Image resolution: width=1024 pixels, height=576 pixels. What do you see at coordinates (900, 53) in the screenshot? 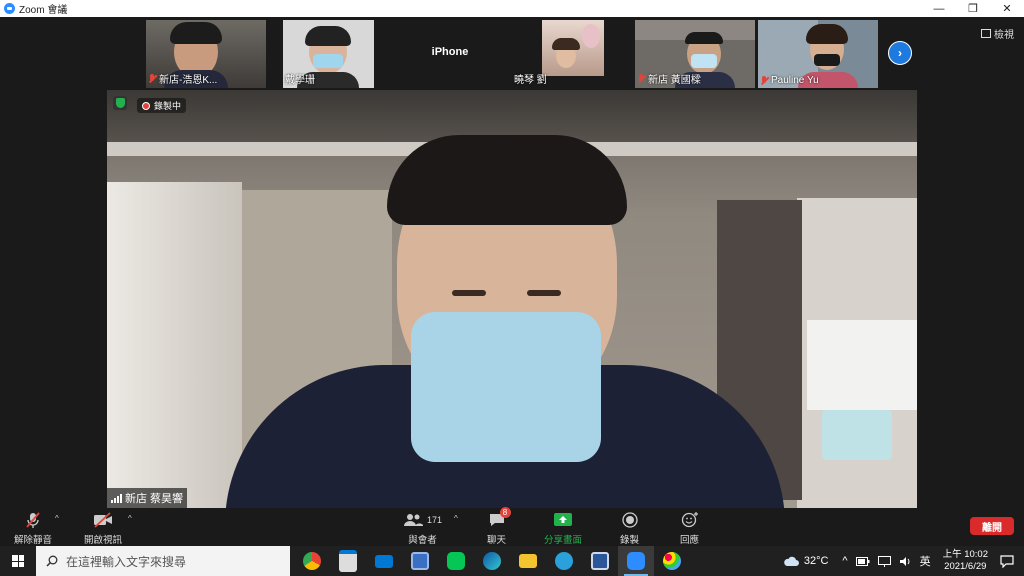
I see `next-page-button: ›` at bounding box center [900, 53].